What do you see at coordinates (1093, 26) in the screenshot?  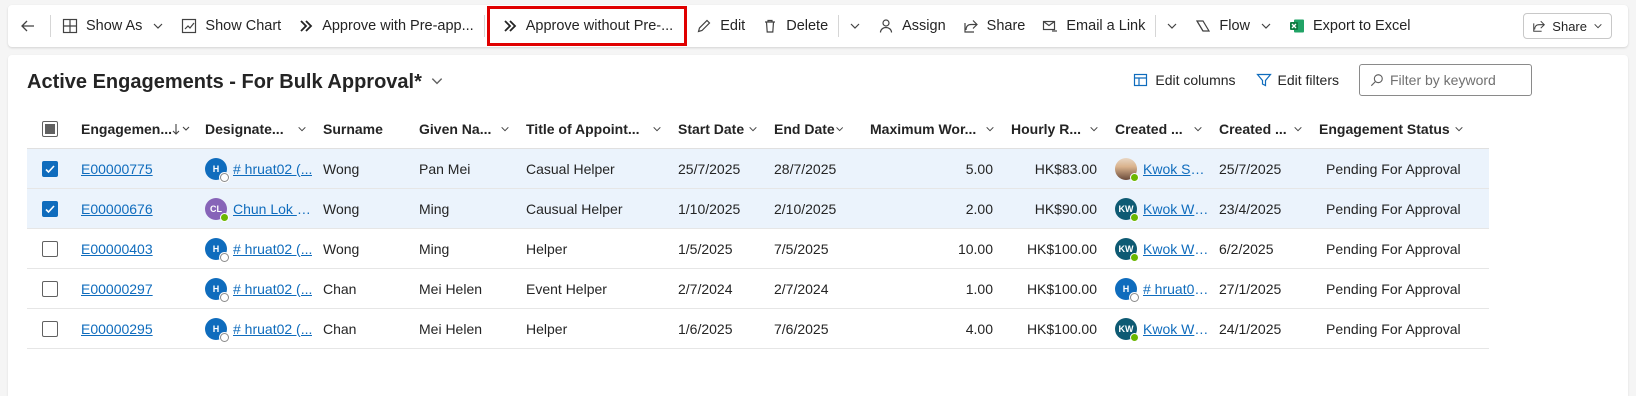 I see `email-link-button: Email a Link` at bounding box center [1093, 26].